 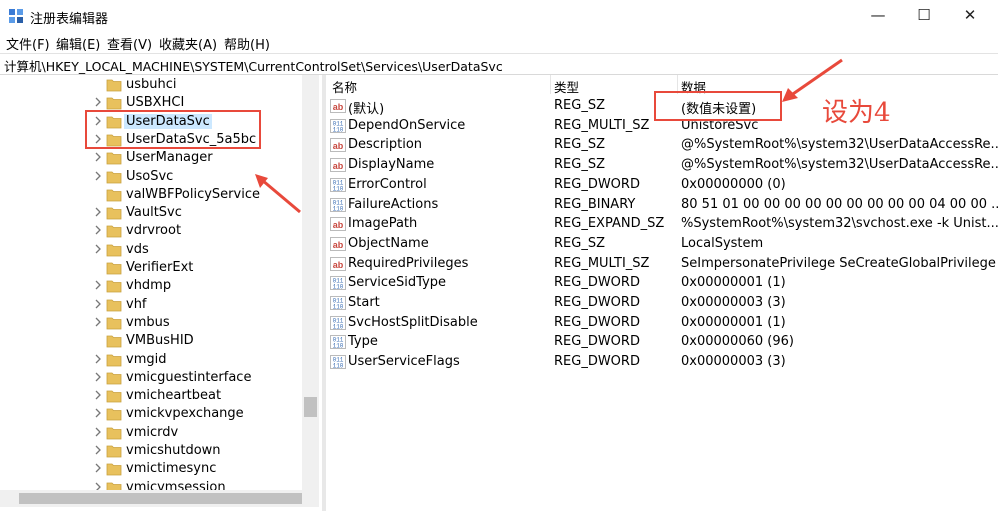 I want to click on tree-vertical-scrollbar, so click(x=310, y=282).